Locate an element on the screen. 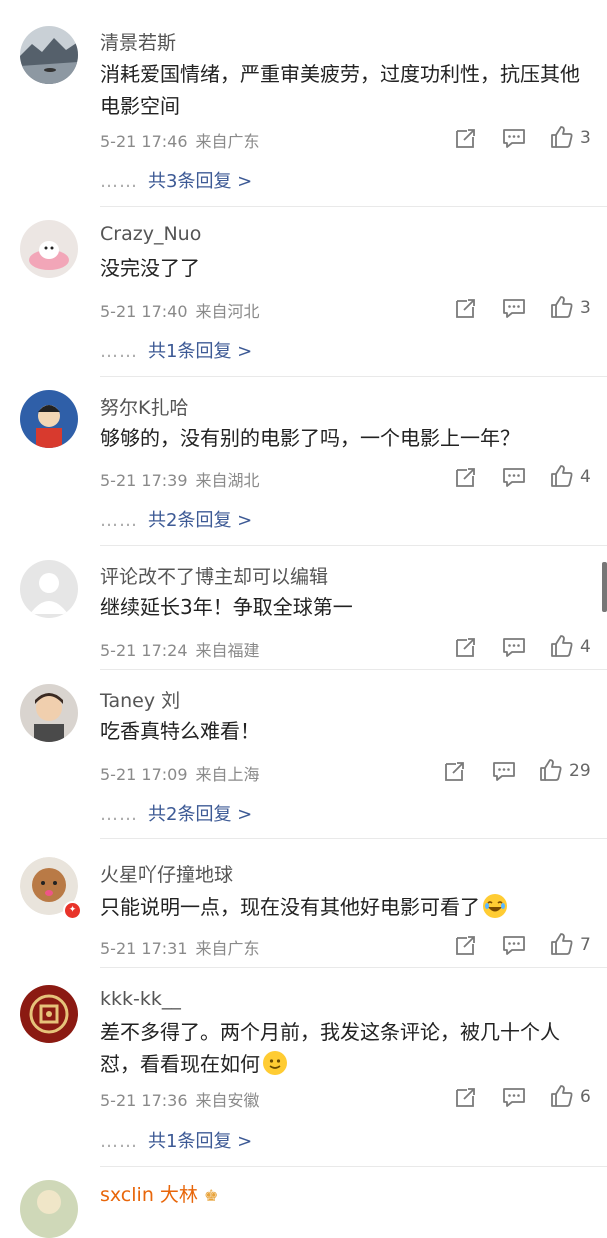  comment-meta: 5-21 17:31 来自广东 is located at coordinates (180, 947).